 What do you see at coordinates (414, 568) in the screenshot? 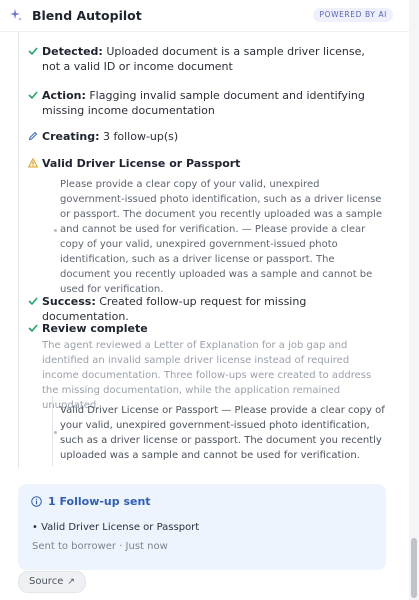
I see `scrollbar-thumb` at bounding box center [414, 568].